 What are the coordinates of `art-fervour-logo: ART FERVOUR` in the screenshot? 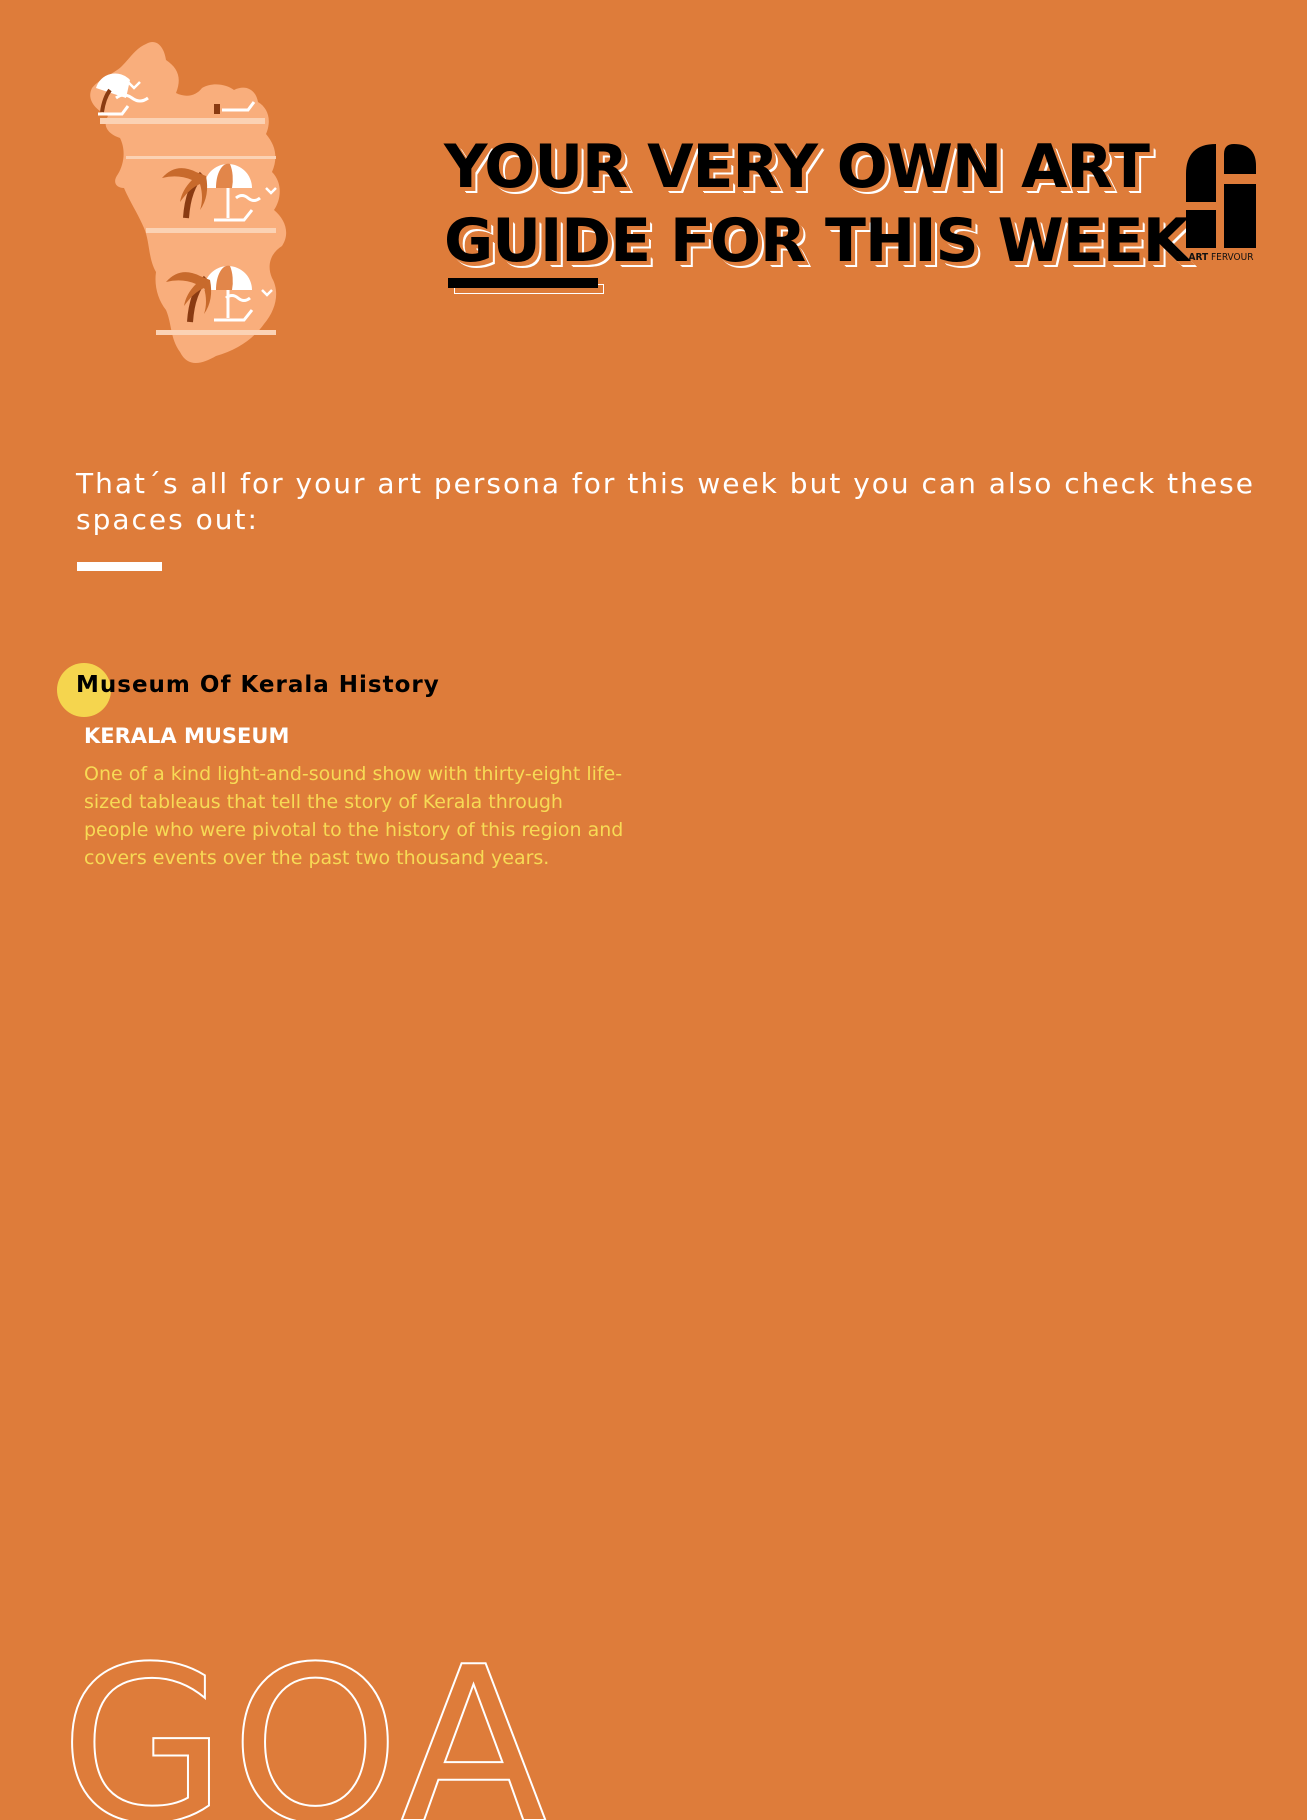 It's located at (1221, 206).